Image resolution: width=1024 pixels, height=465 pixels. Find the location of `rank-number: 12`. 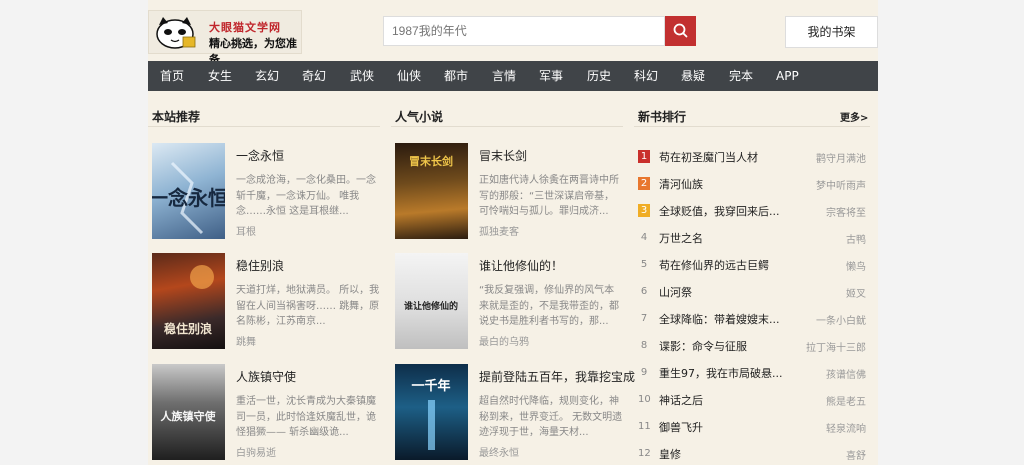

rank-number: 12 is located at coordinates (644, 453).